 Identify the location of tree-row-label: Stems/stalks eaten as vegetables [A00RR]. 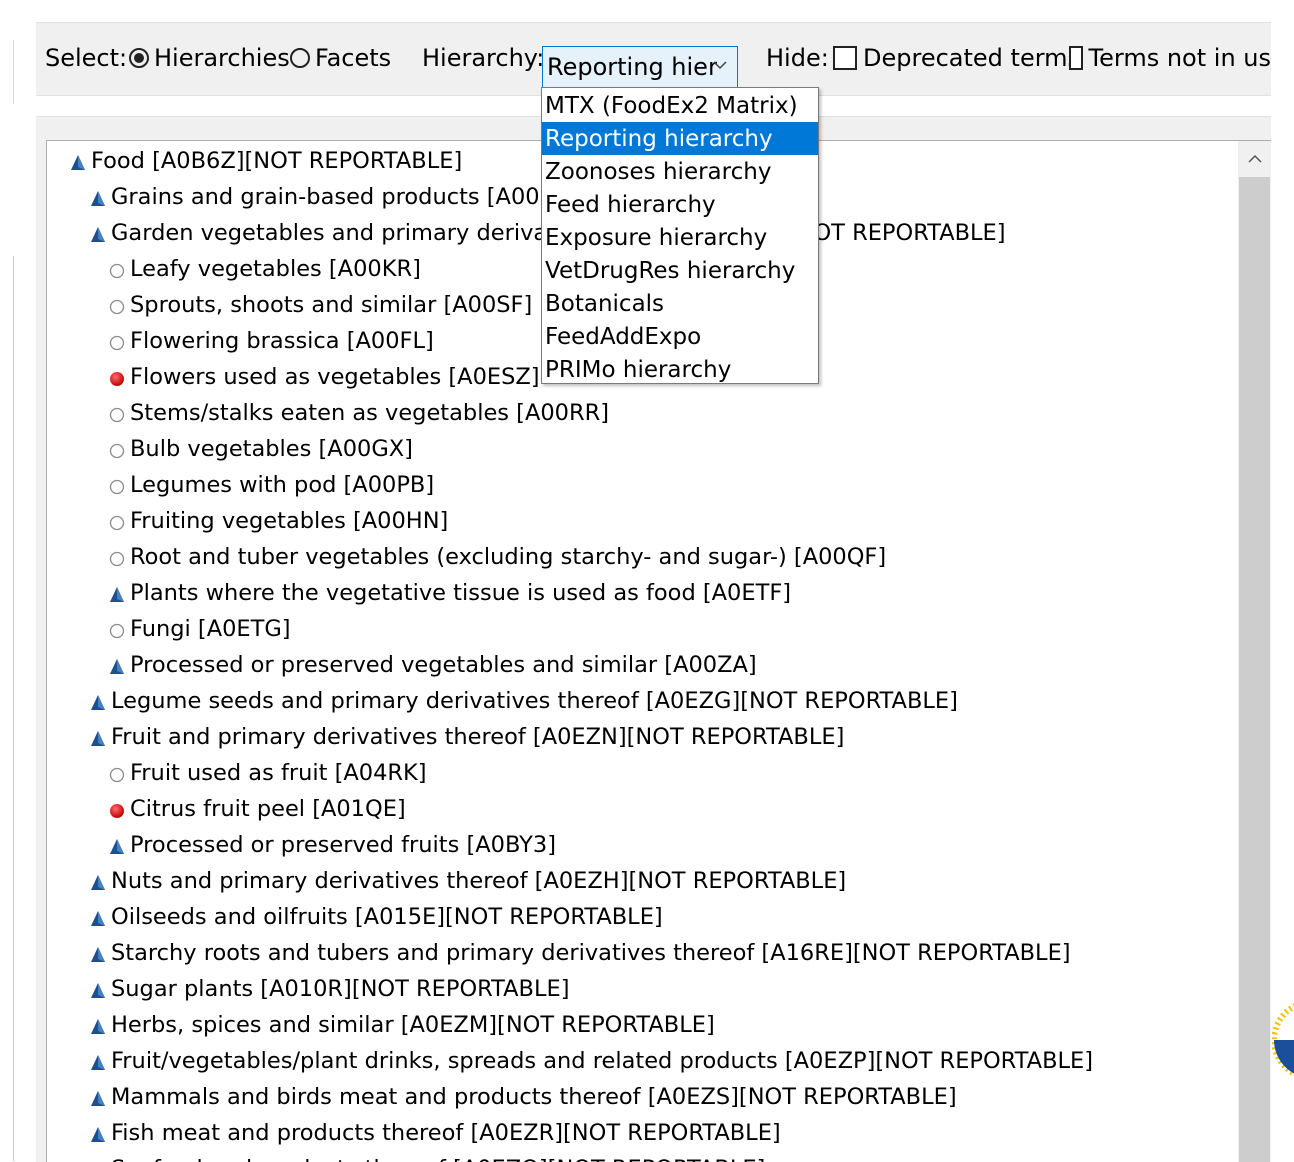
(370, 413).